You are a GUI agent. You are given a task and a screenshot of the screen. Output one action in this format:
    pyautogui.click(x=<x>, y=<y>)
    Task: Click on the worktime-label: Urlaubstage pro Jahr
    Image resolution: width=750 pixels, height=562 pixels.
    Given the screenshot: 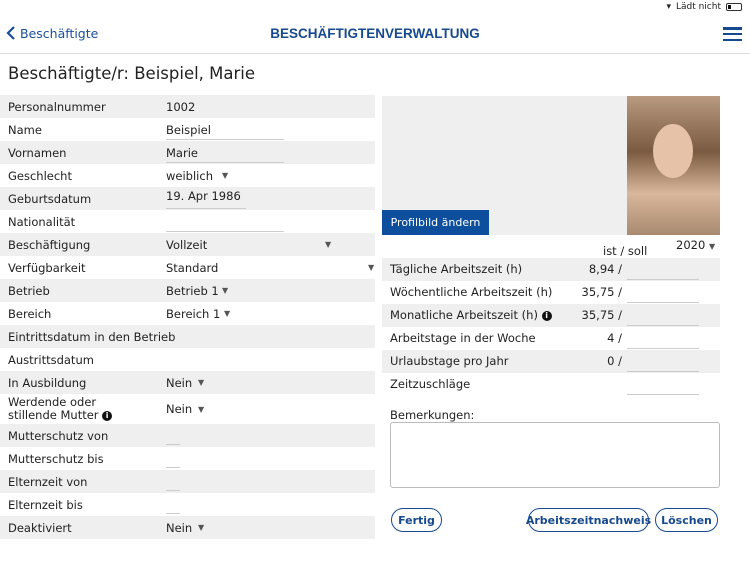 What is the action you would take?
    pyautogui.click(x=449, y=361)
    